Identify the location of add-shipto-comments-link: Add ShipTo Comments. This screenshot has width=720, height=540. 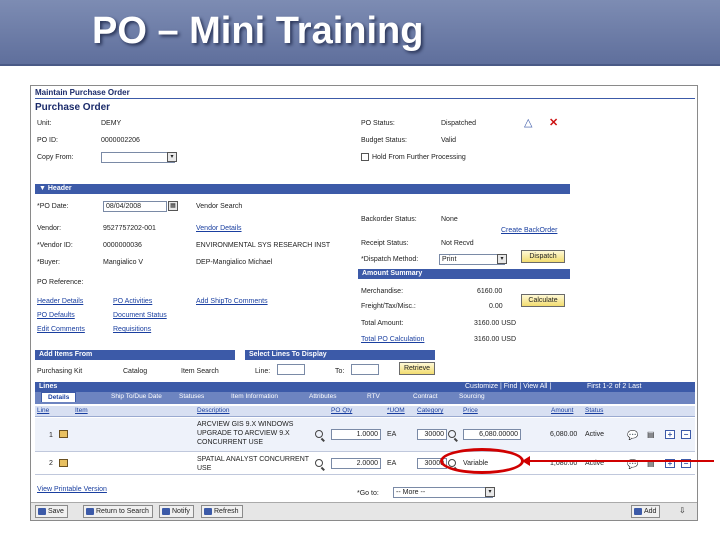
(232, 301).